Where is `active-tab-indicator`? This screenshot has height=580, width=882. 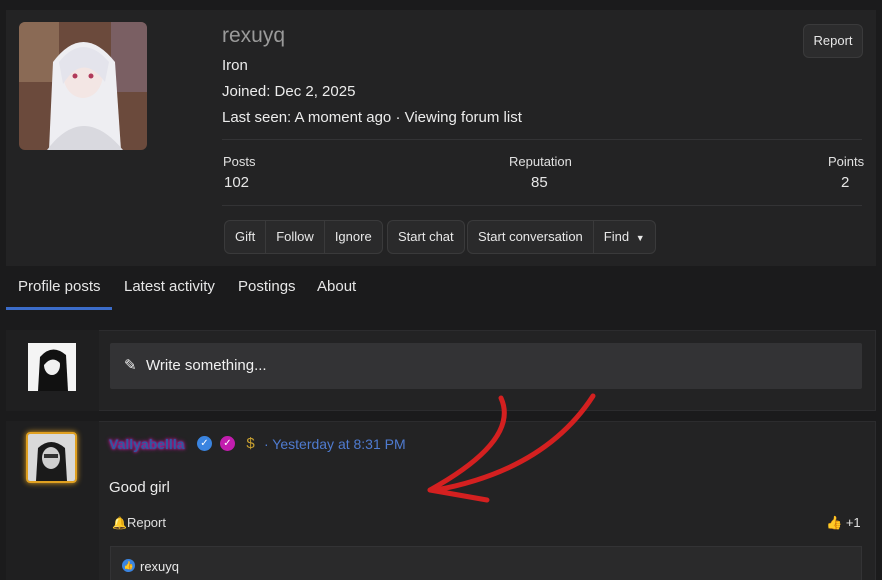 active-tab-indicator is located at coordinates (59, 308).